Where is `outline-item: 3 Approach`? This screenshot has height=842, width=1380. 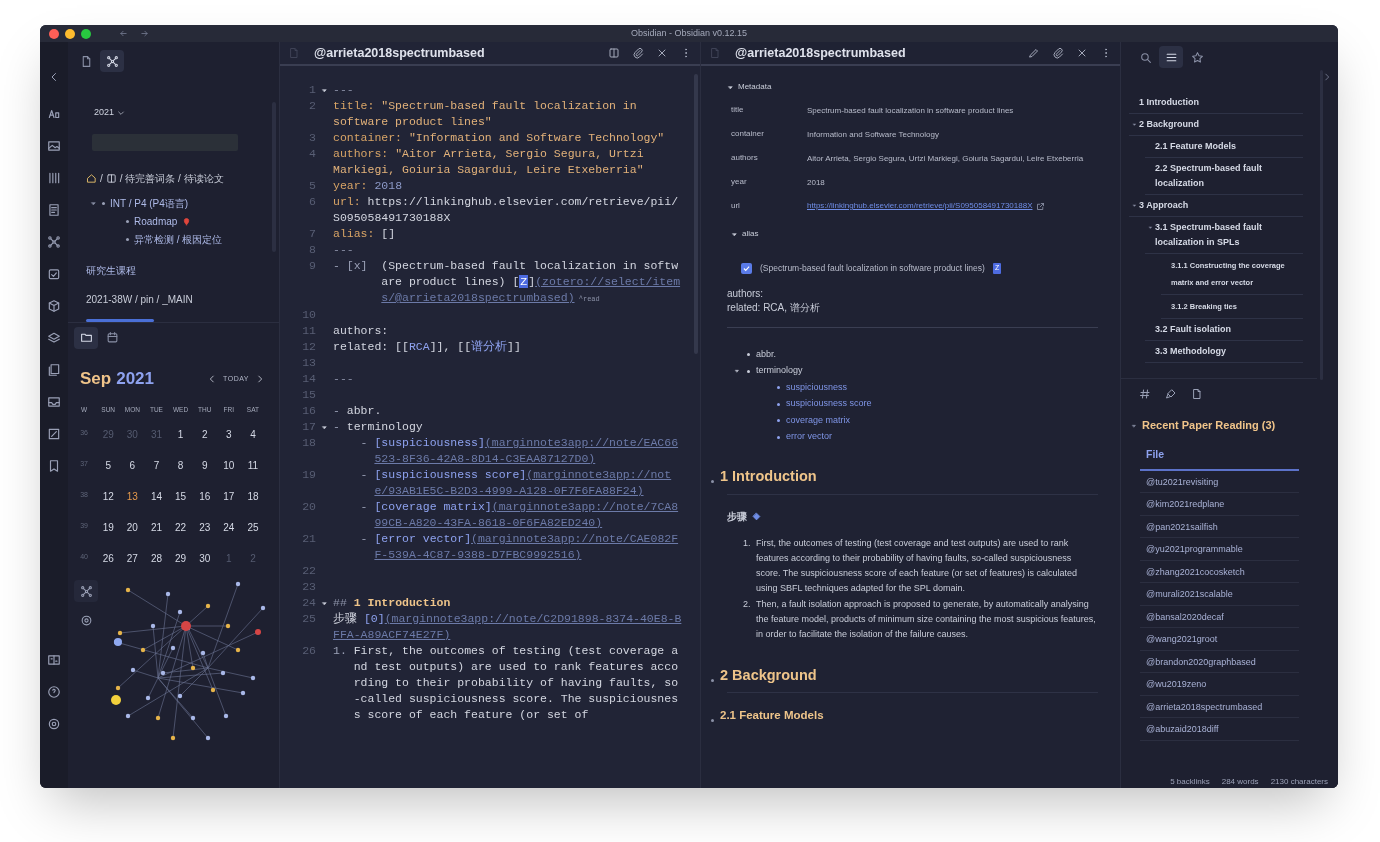 outline-item: 3 Approach is located at coordinates (1164, 205).